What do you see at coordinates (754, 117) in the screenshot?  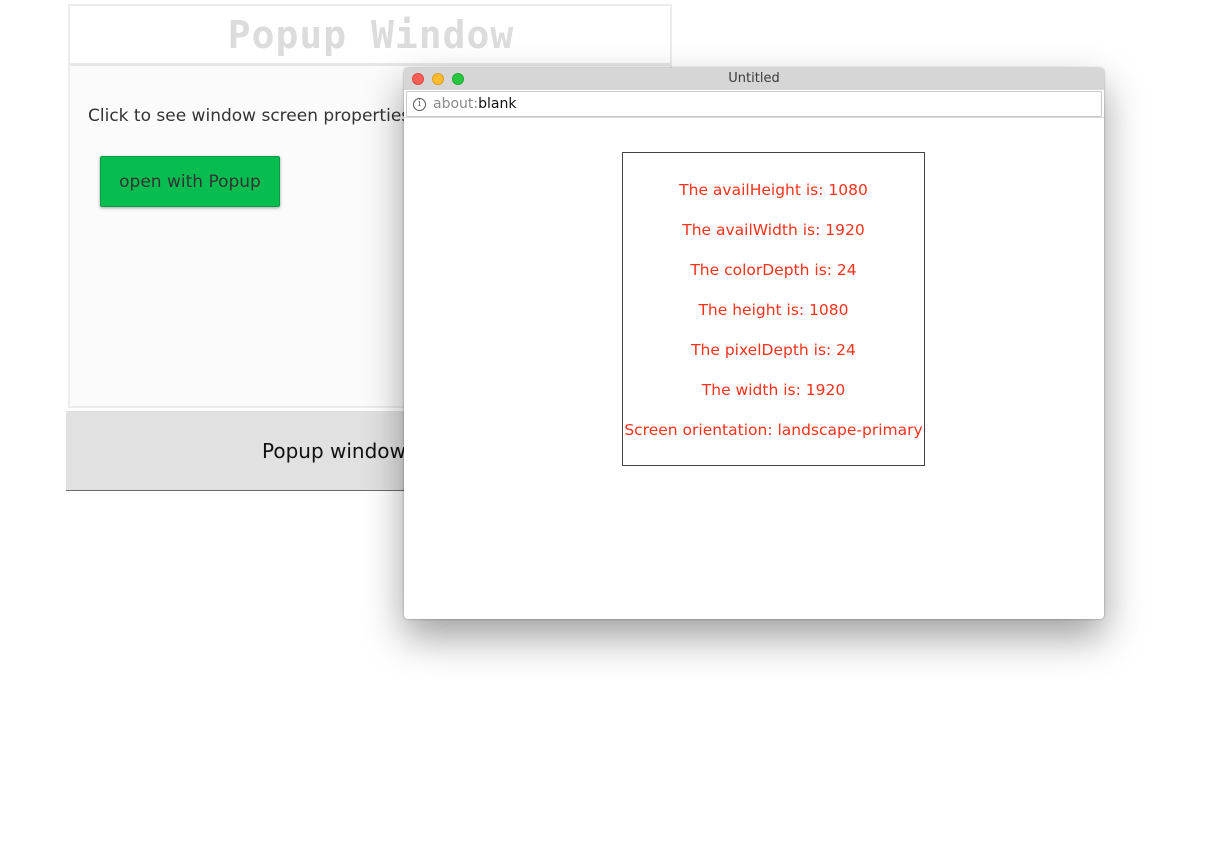 I see `content-divider` at bounding box center [754, 117].